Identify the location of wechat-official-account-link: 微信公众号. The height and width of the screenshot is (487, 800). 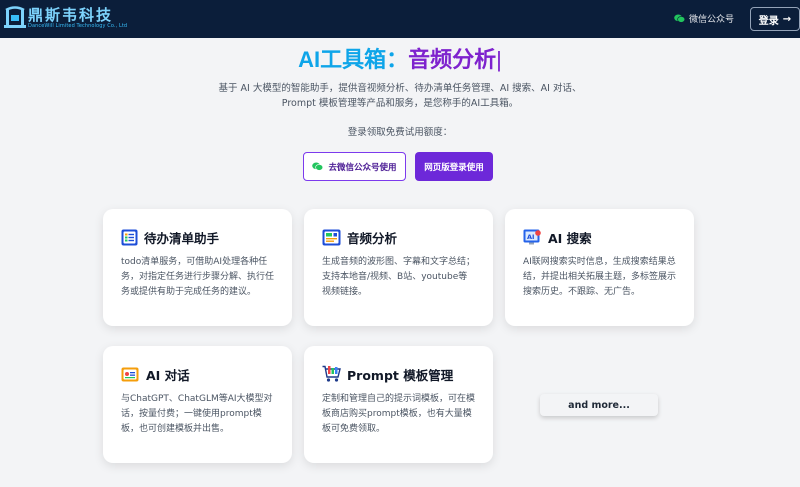
(704, 18).